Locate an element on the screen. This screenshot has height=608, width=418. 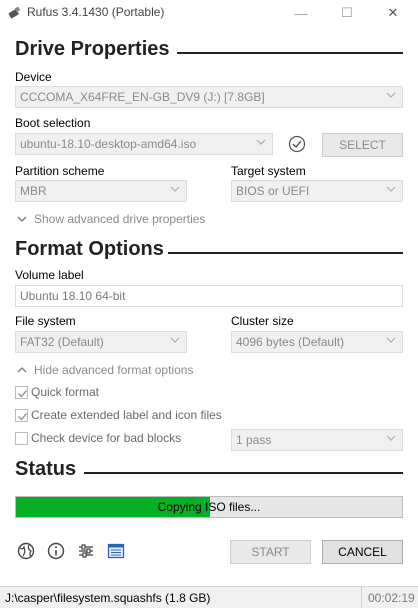
device-label: Device is located at coordinates (33, 77).